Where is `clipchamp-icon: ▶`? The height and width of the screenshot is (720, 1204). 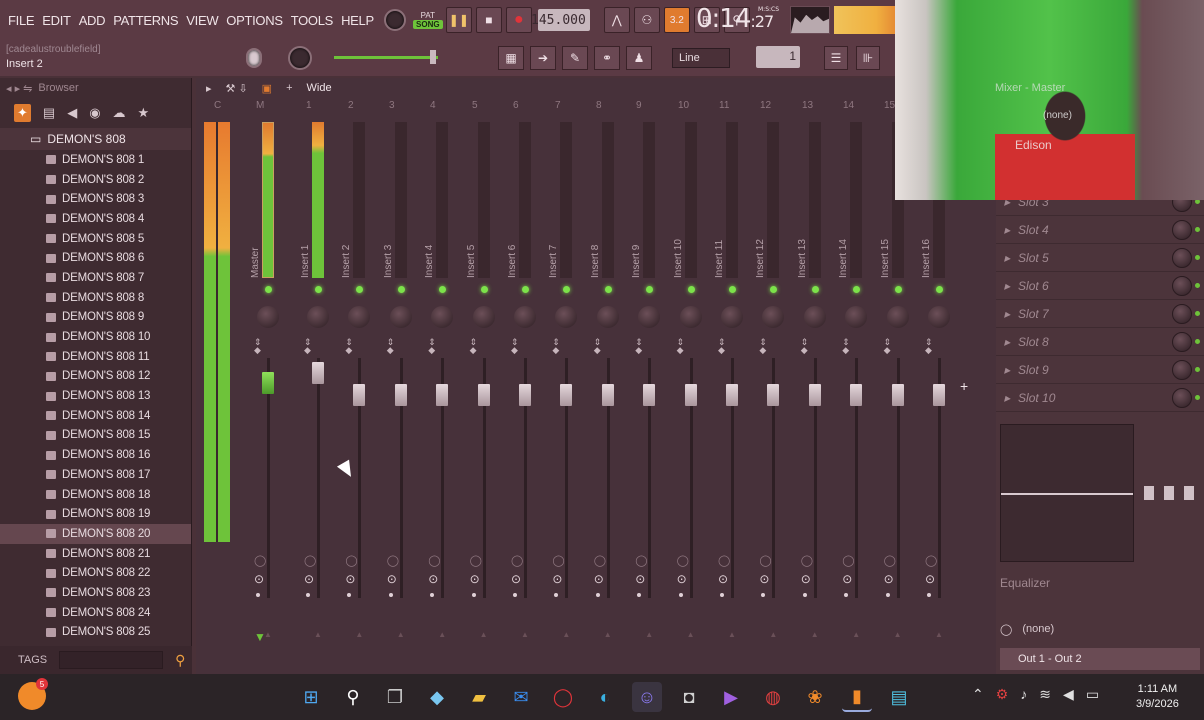 clipchamp-icon: ▶ is located at coordinates (731, 697).